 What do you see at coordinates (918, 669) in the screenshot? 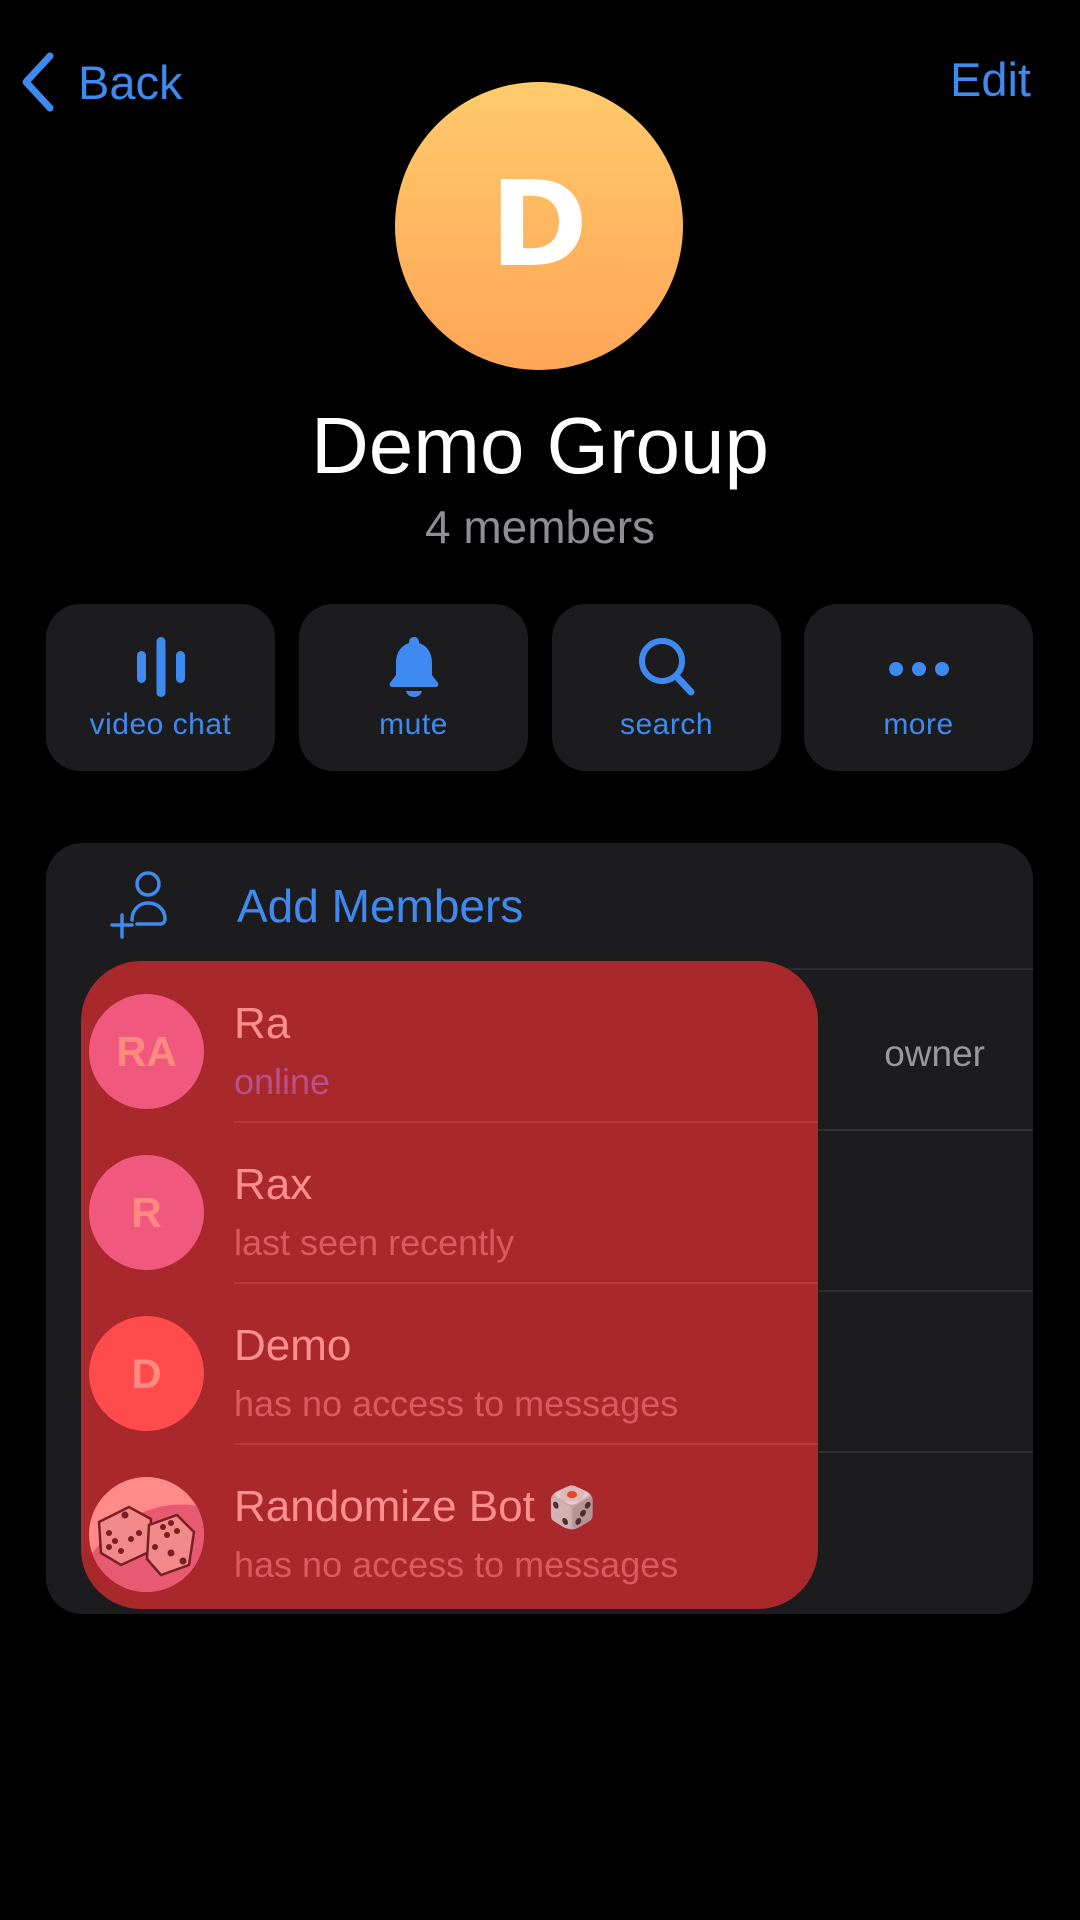
I see `ellipsis-icon` at bounding box center [918, 669].